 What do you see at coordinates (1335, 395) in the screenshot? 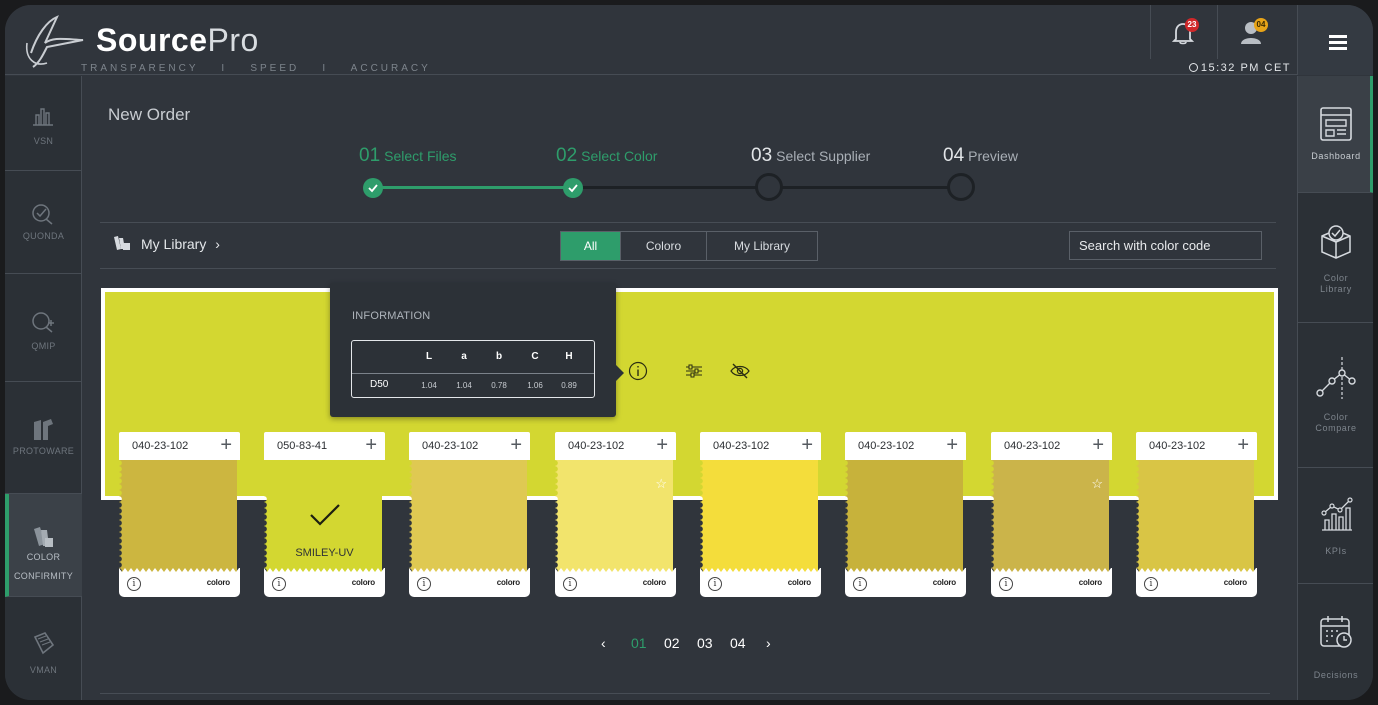
I see `nav-item-color-compare: Color Compare` at bounding box center [1335, 395].